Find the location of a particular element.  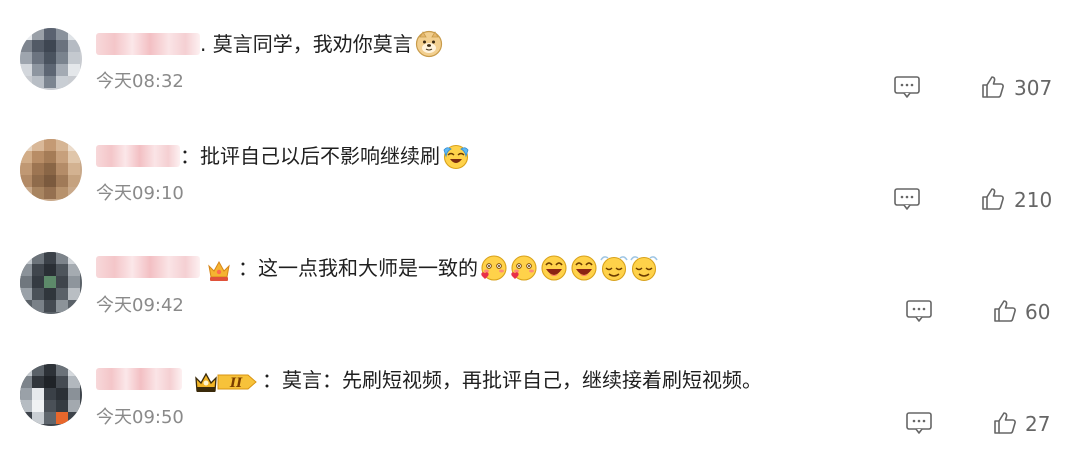

vip-level-text: II is located at coordinates (236, 383).